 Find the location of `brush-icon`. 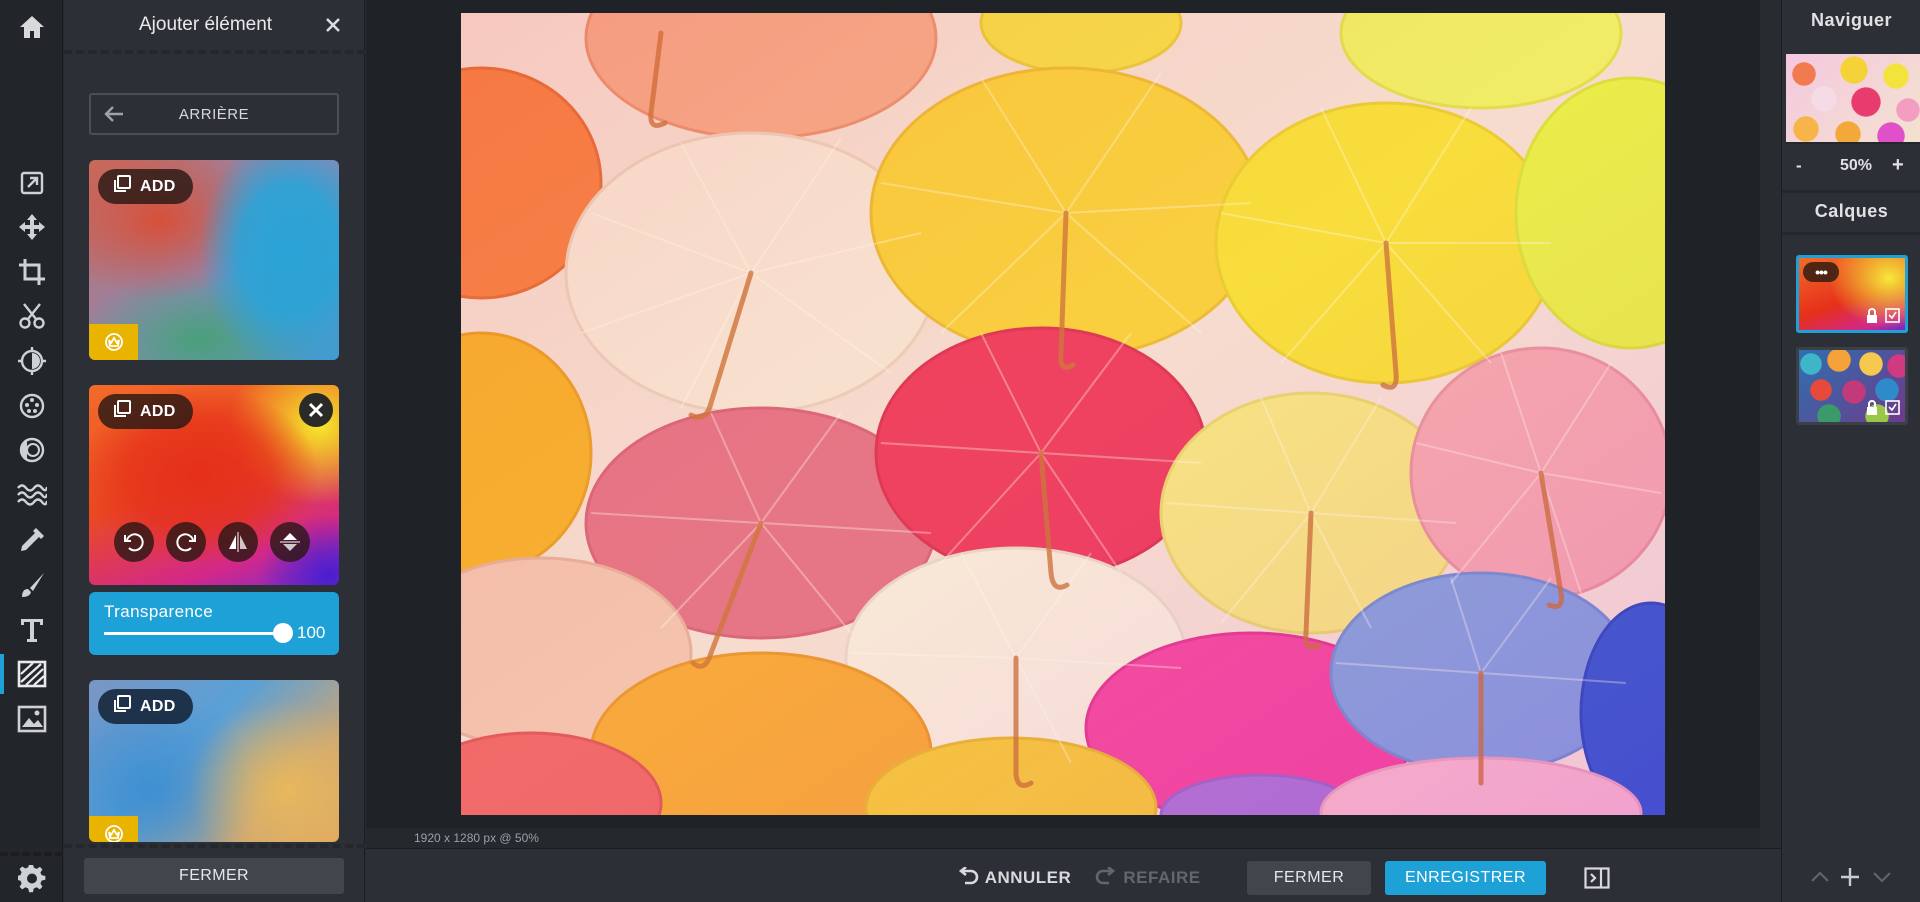

brush-icon is located at coordinates (31, 585).